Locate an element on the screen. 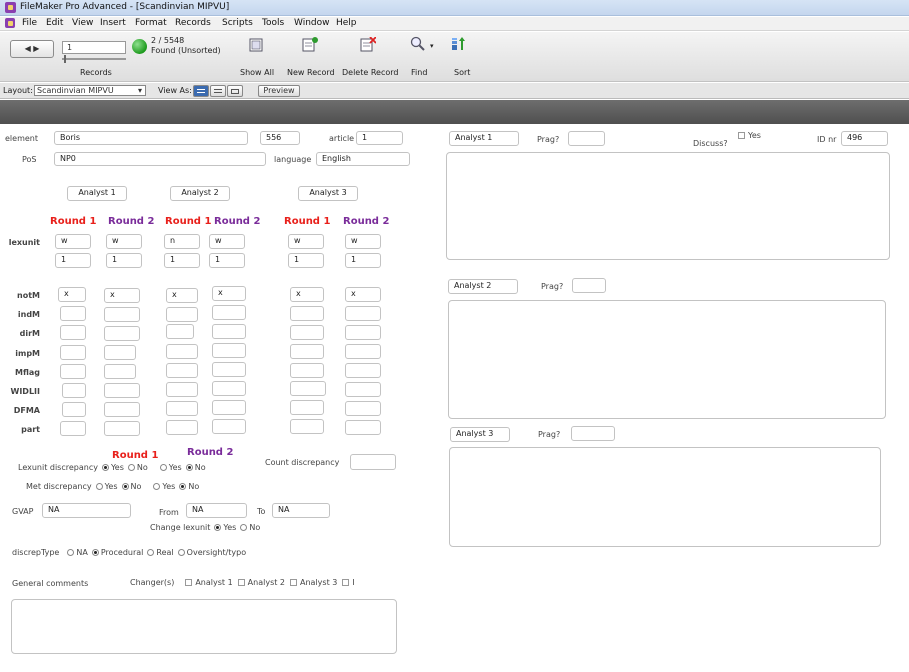  new-record-icon is located at coordinates (310, 44).